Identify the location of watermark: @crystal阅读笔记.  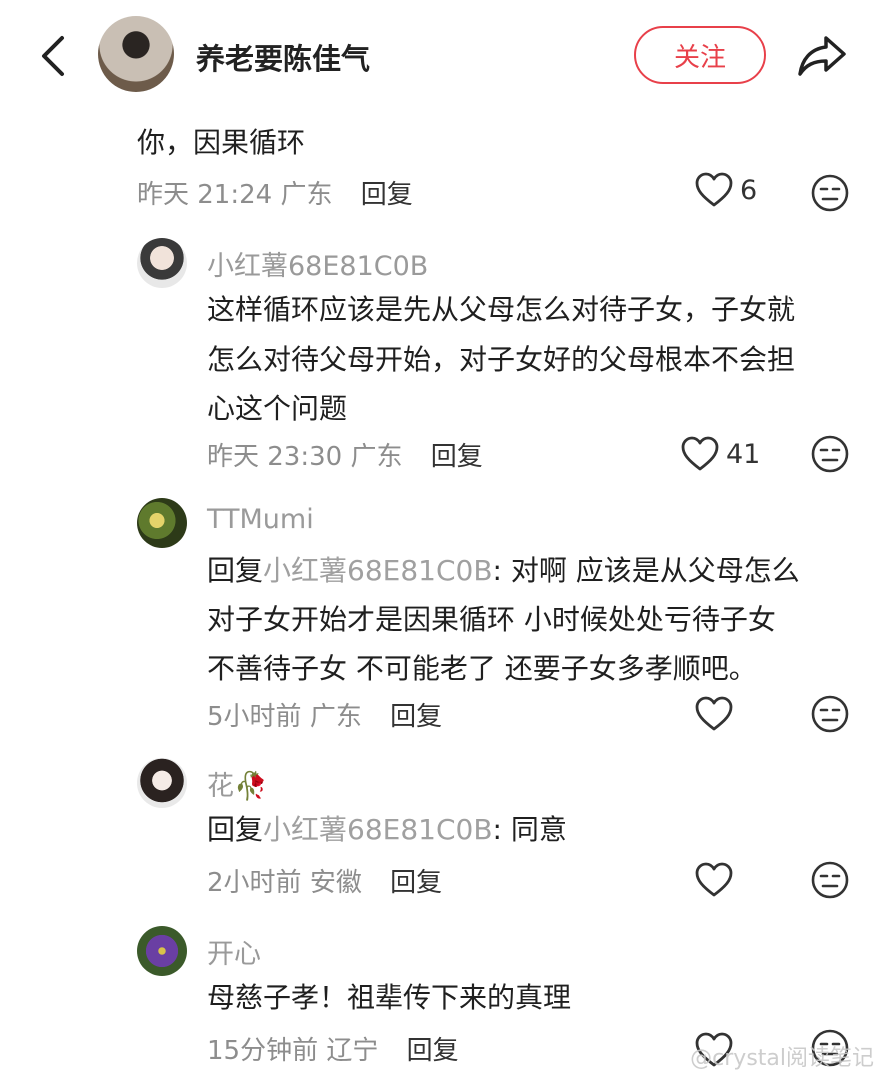
(782, 1058).